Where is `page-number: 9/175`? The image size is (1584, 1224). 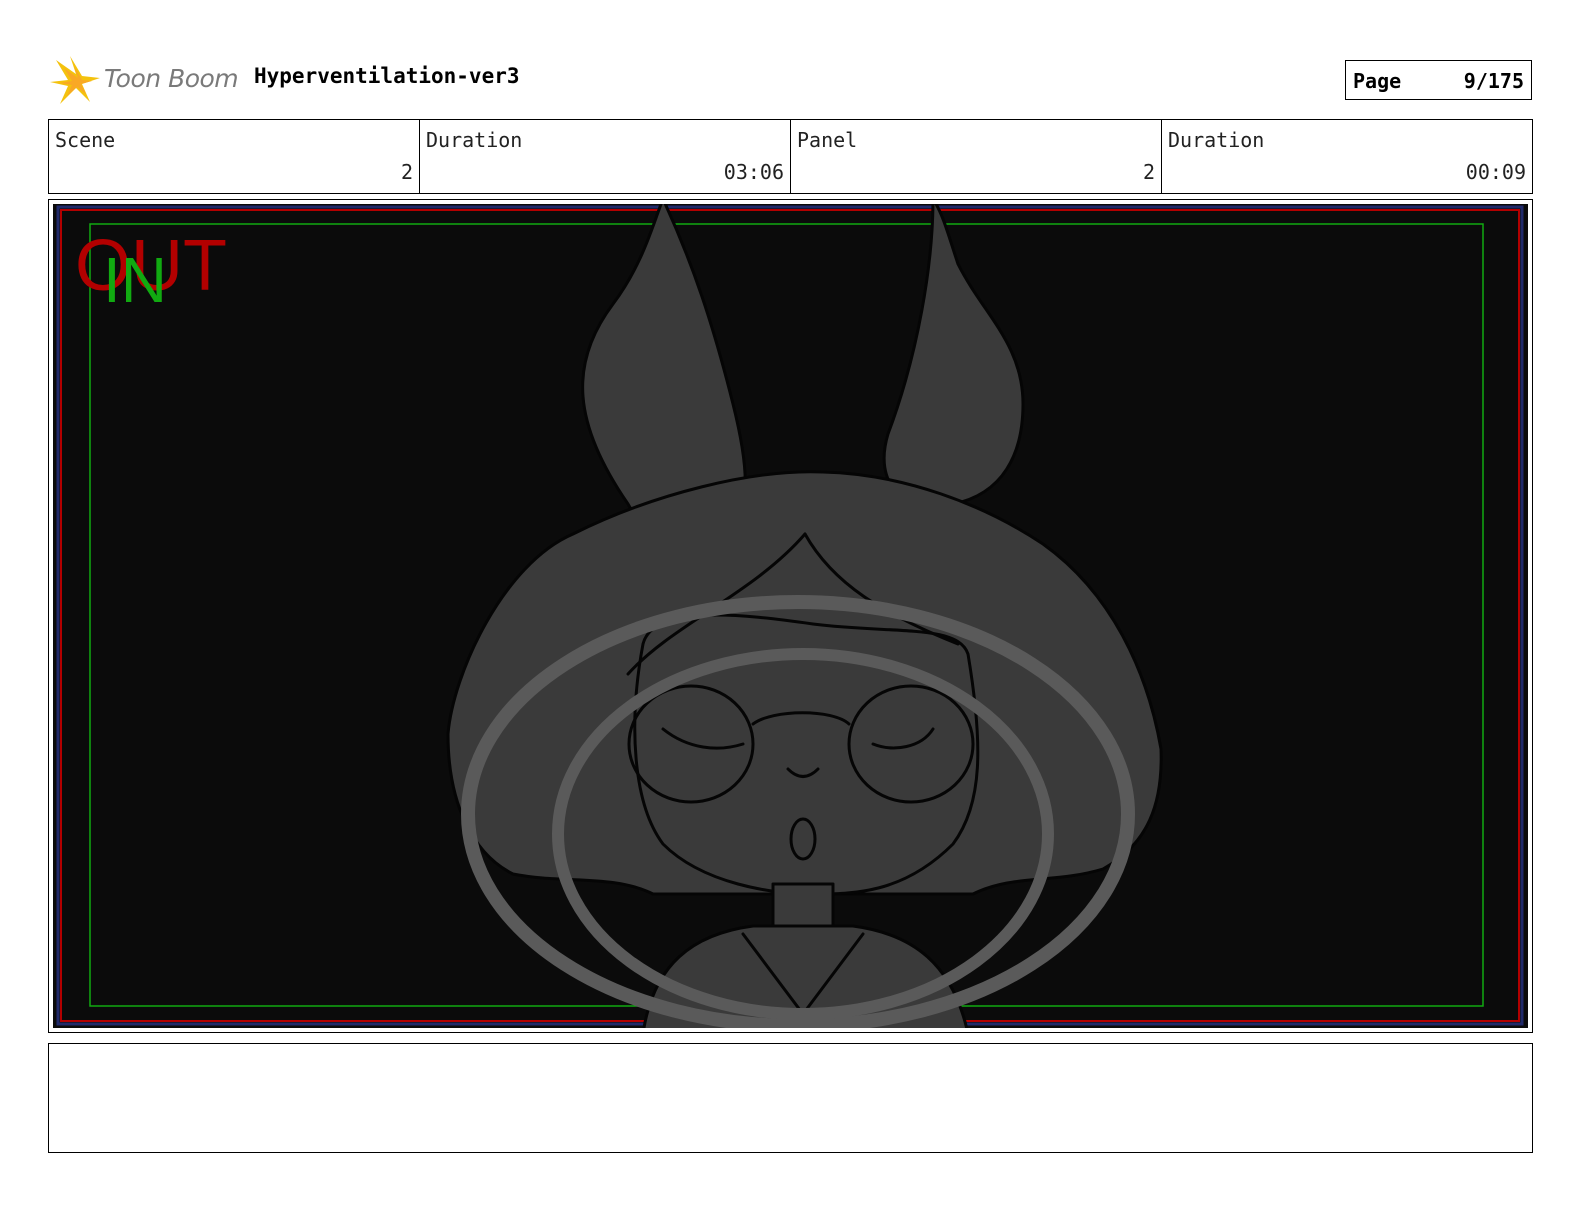
page-number: 9/175 is located at coordinates (1493, 81).